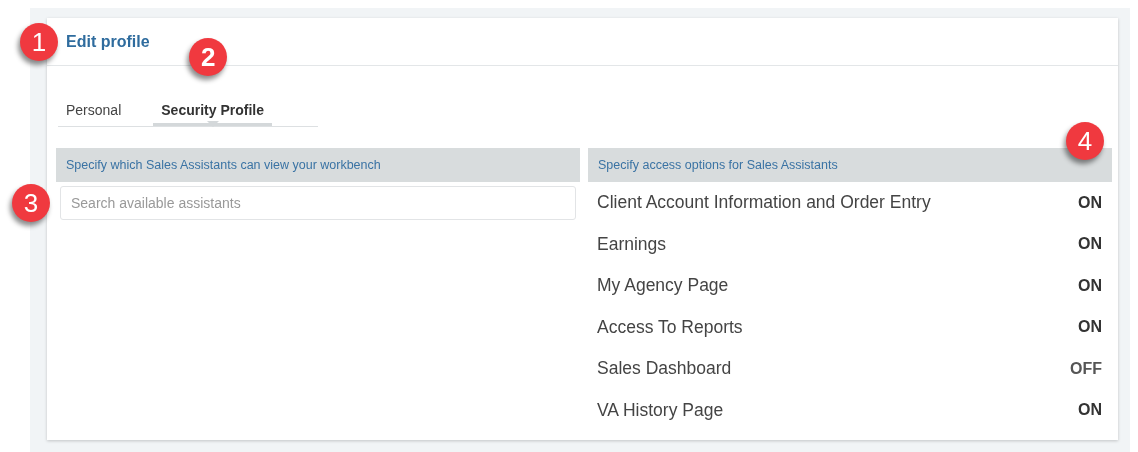  Describe the element at coordinates (208, 57) in the screenshot. I see `number-badge: 2` at that location.